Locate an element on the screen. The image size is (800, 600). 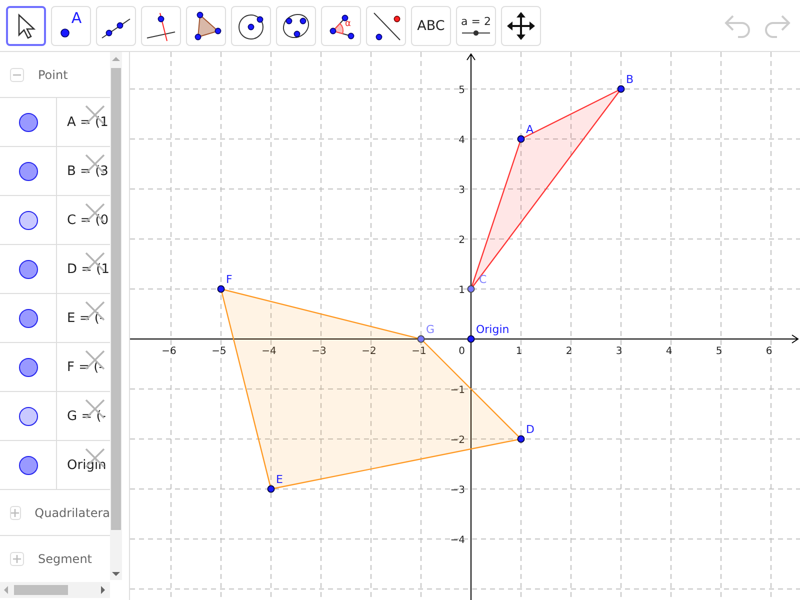
four-way-arrow-icon is located at coordinates (521, 26).